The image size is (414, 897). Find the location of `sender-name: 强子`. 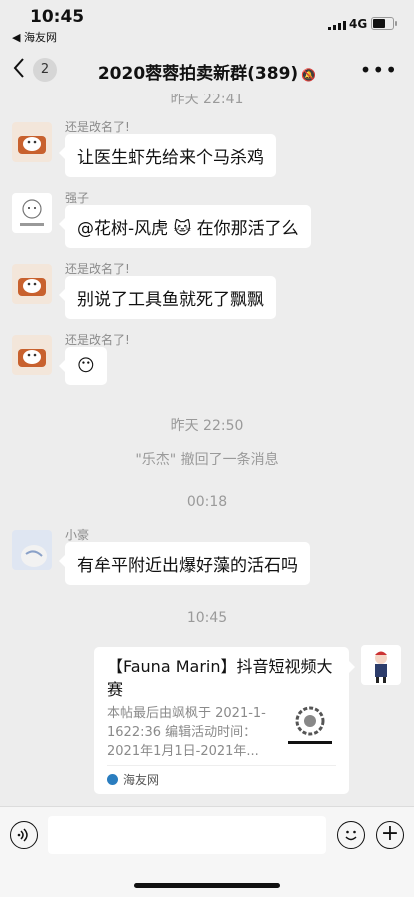

sender-name: 强子 is located at coordinates (77, 198).